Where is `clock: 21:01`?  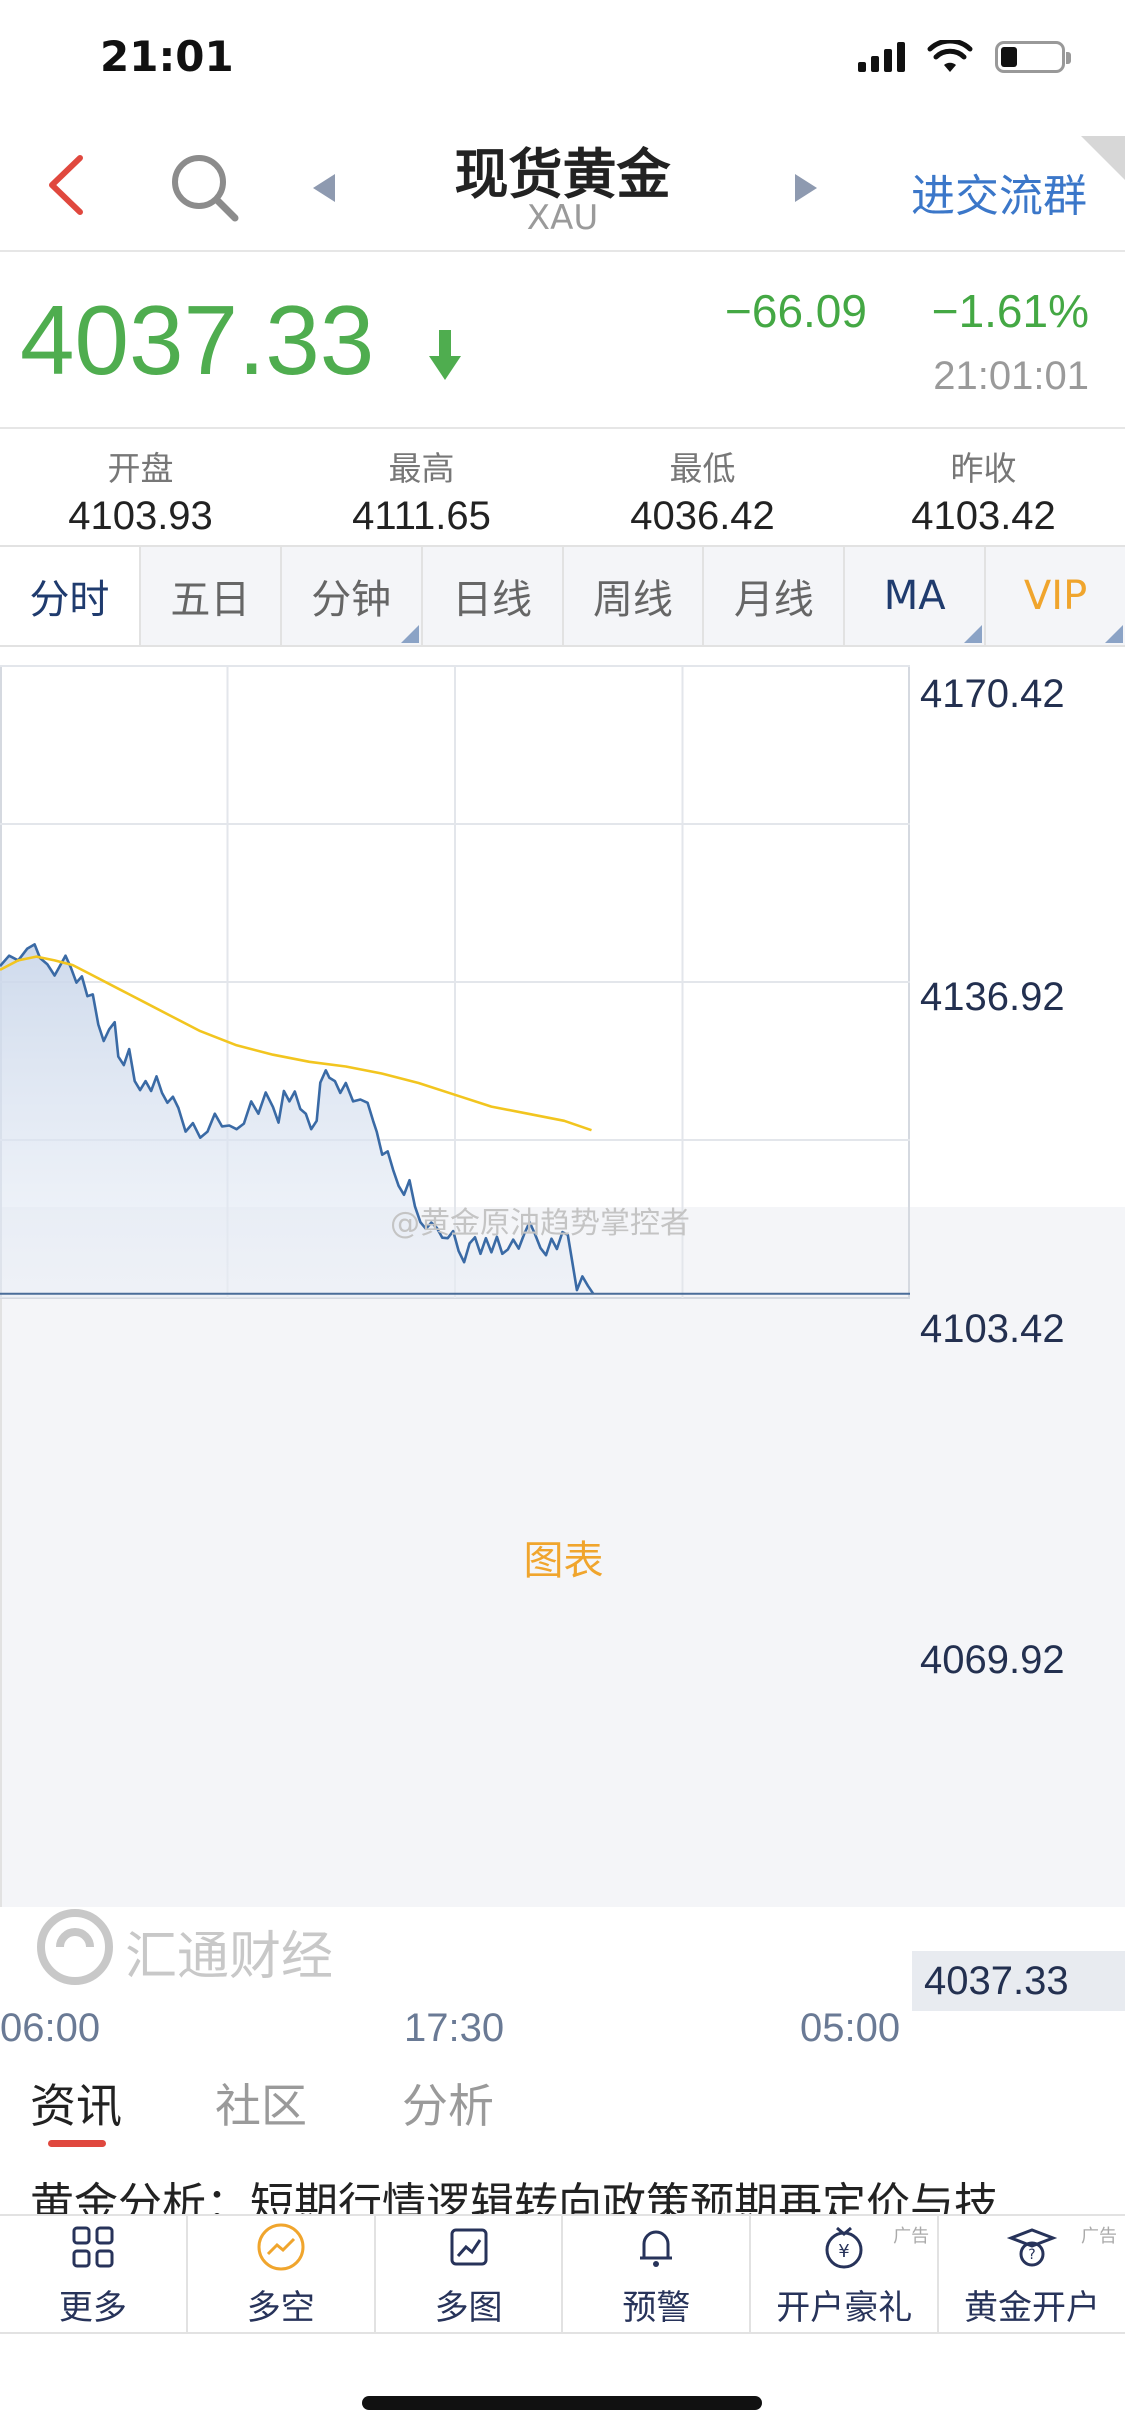 clock: 21:01 is located at coordinates (167, 56).